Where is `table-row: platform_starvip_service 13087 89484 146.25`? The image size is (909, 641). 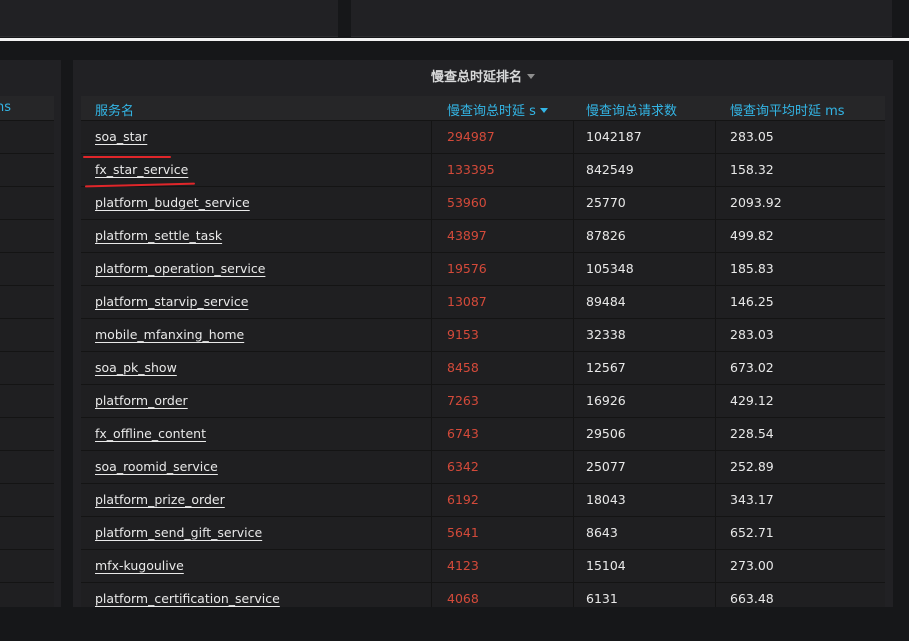
table-row: platform_starvip_service 13087 89484 146.25 is located at coordinates (483, 302).